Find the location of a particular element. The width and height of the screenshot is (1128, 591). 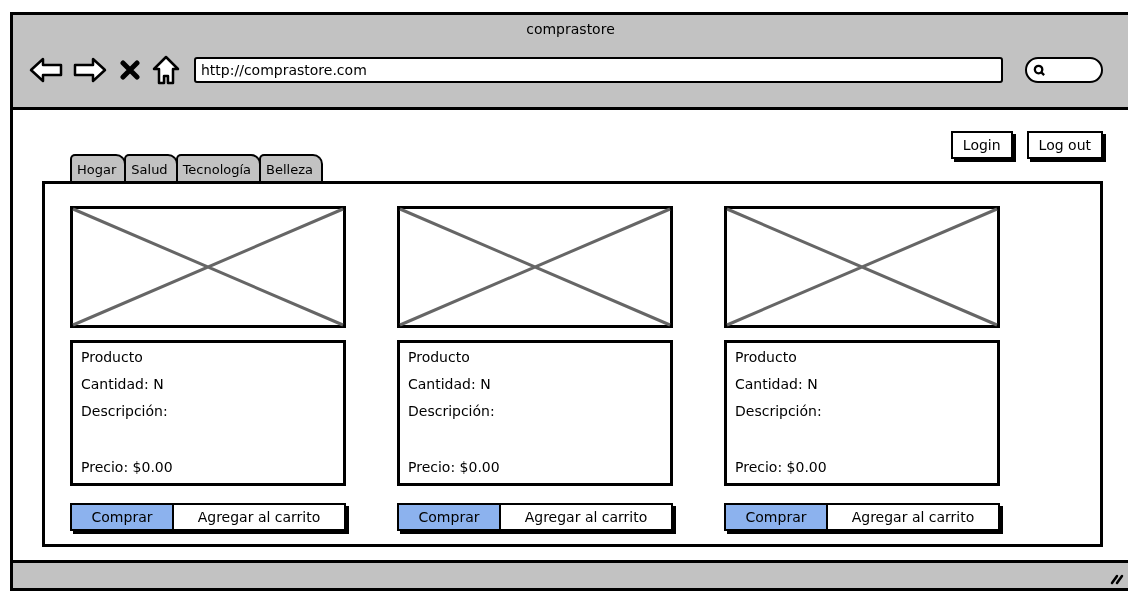

forward-arrow-icon is located at coordinates (90, 70).